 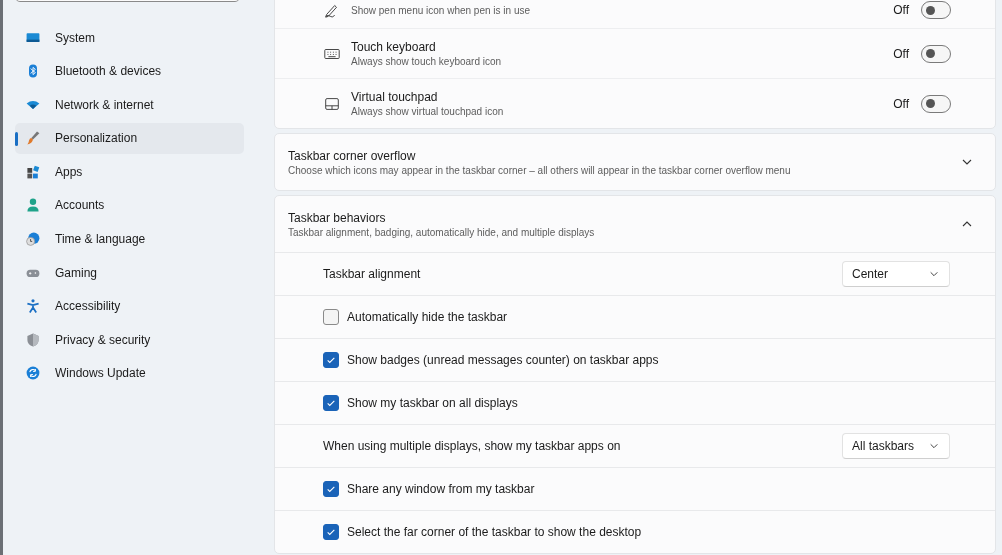 What do you see at coordinates (33, 138) in the screenshot?
I see `paintbrush-icon` at bounding box center [33, 138].